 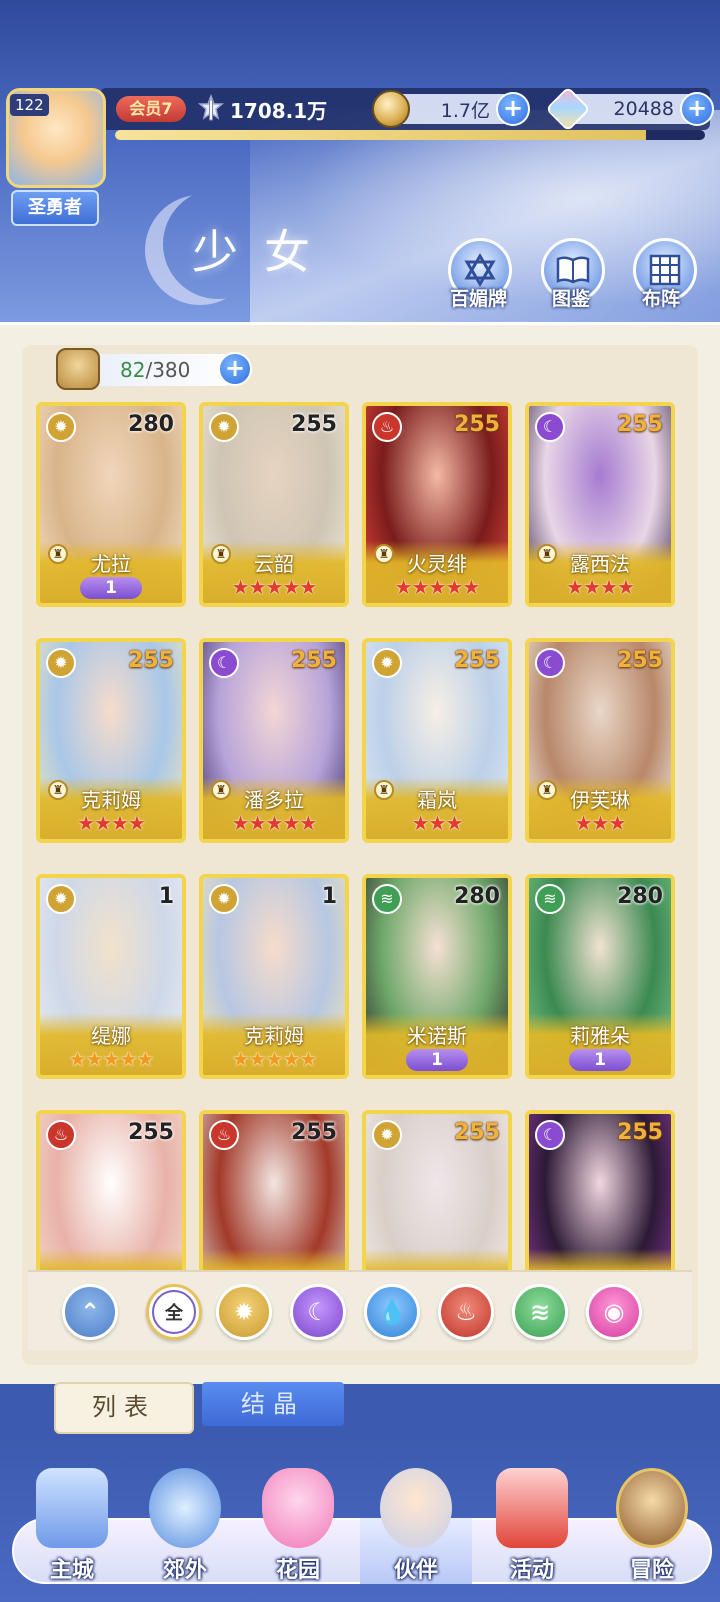 I want to click on filter-spirit-button: ◉, so click(x=614, y=1312).